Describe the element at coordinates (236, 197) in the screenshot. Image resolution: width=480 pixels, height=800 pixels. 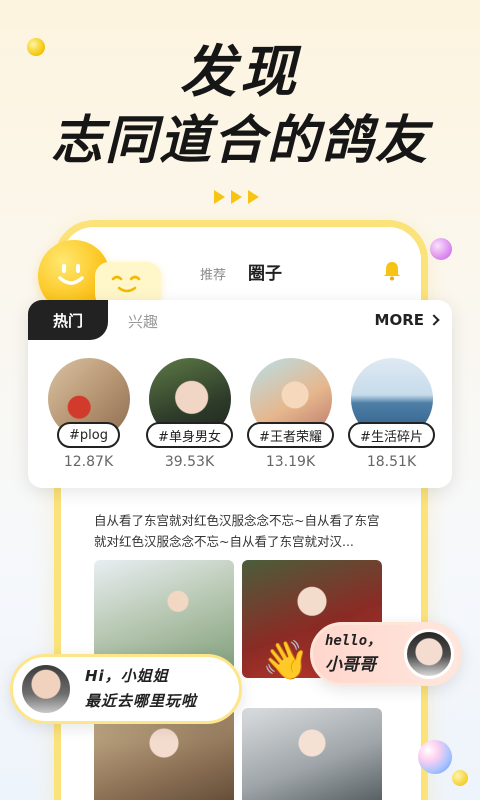
I see `triple-arrow-icon` at that location.